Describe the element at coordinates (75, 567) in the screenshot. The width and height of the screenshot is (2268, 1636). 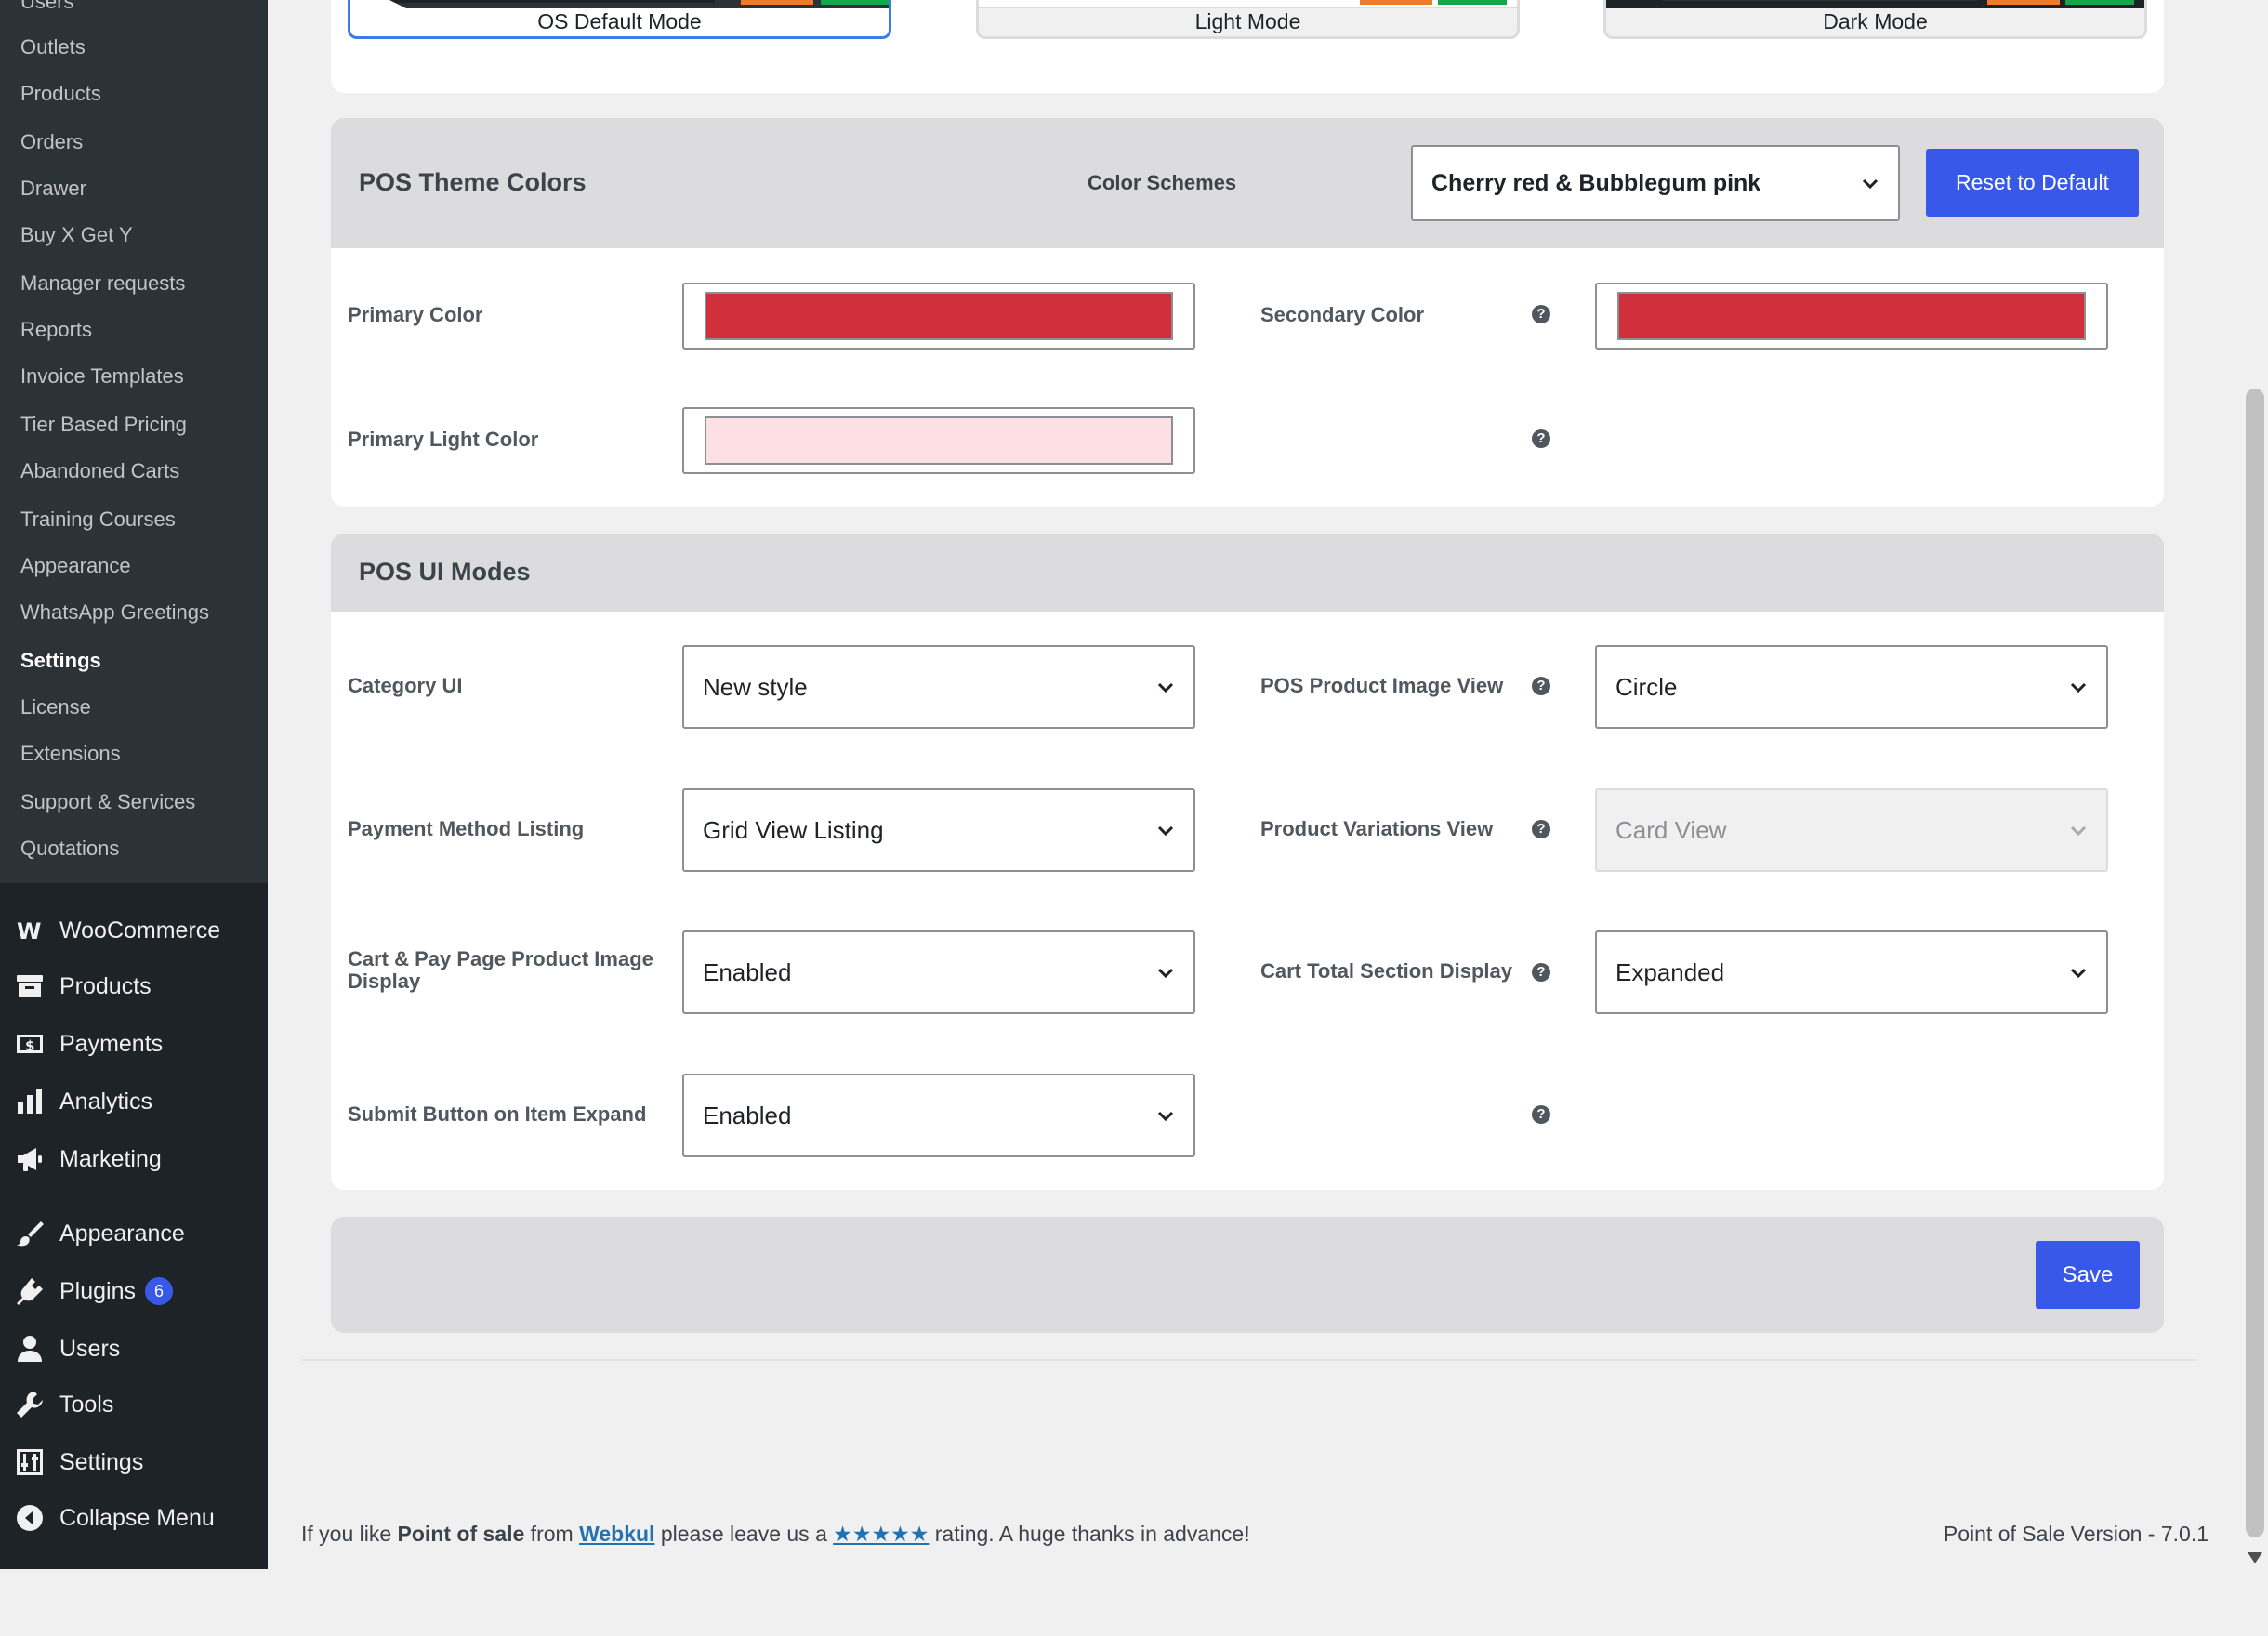
I see `submenu-item-appearance: Appearance` at that location.